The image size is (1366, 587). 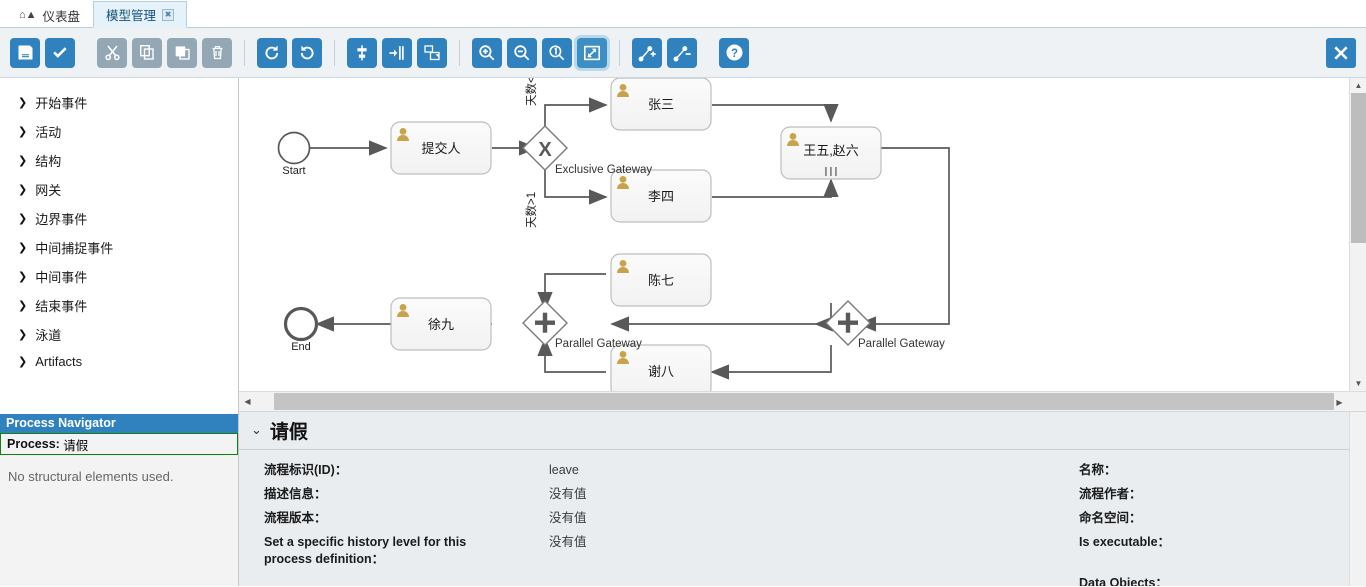 I want to click on palette-item-gateways: ❯ 网关, so click(x=119, y=189).